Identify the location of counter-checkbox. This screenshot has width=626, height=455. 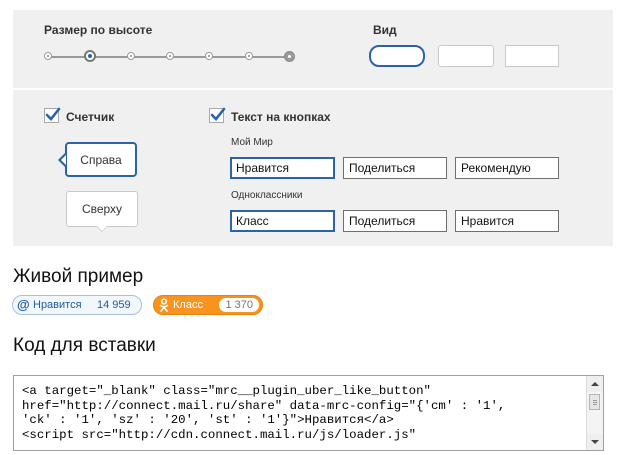
(52, 115).